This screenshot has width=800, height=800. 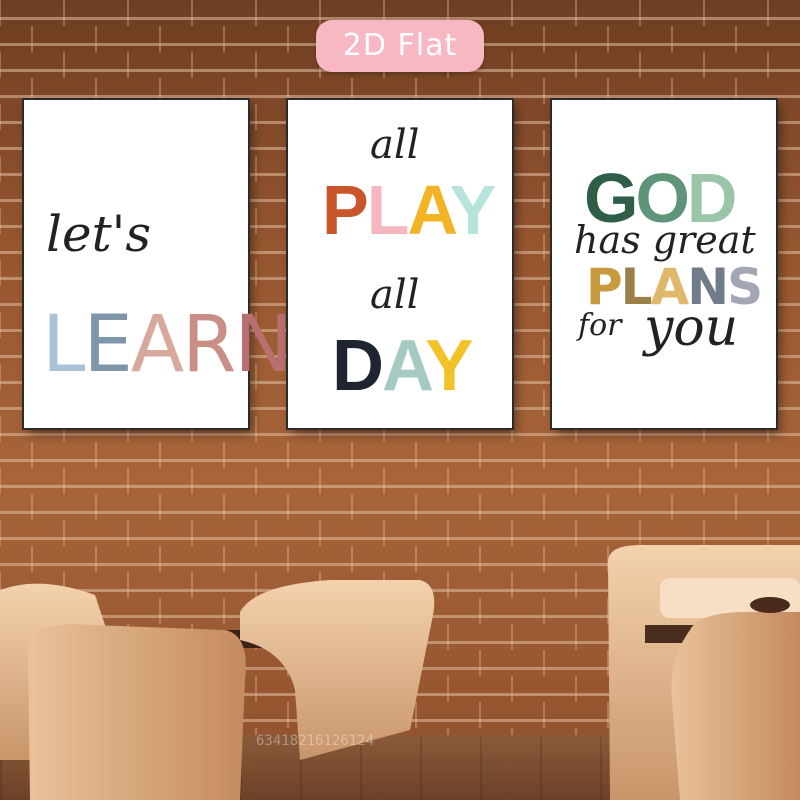 What do you see at coordinates (770, 605) in the screenshot?
I see `table-decor` at bounding box center [770, 605].